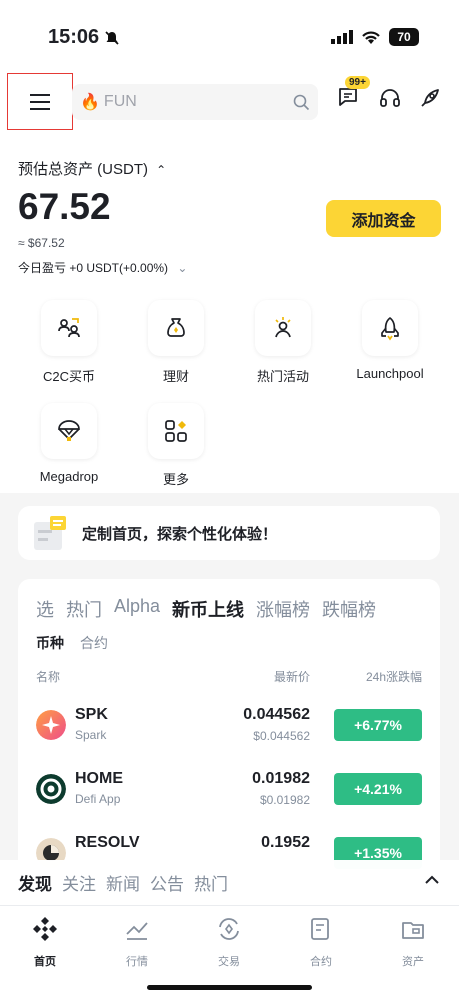 The width and height of the screenshot is (459, 1000). Describe the element at coordinates (41, 243) in the screenshot. I see `balance-usd: ≈ $67.52` at that location.